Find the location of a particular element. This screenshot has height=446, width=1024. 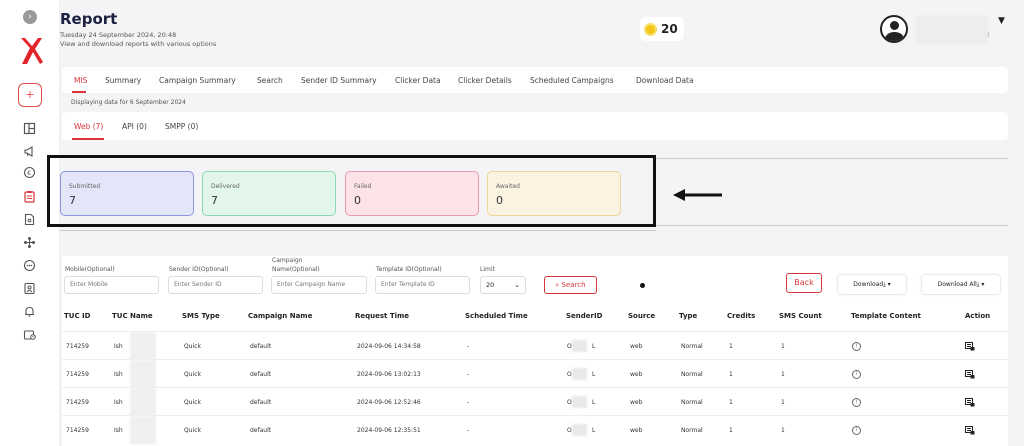

tab-sender-id-summary: Sender ID Summary is located at coordinates (339, 80).